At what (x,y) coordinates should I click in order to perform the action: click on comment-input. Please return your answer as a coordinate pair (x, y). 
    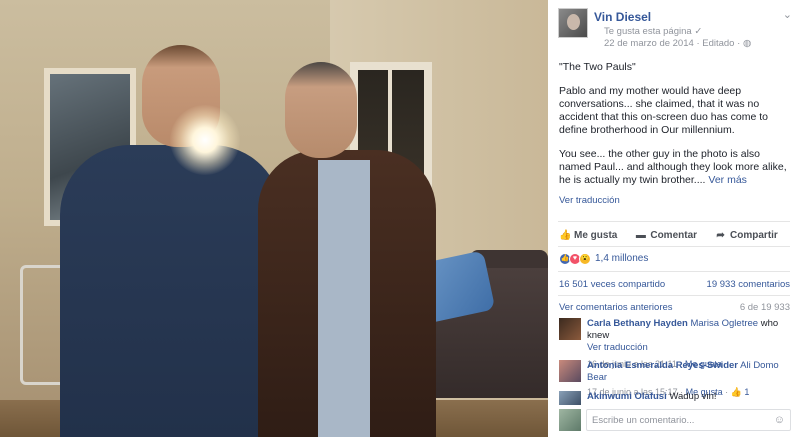
    Looking at the image, I should click on (677, 420).